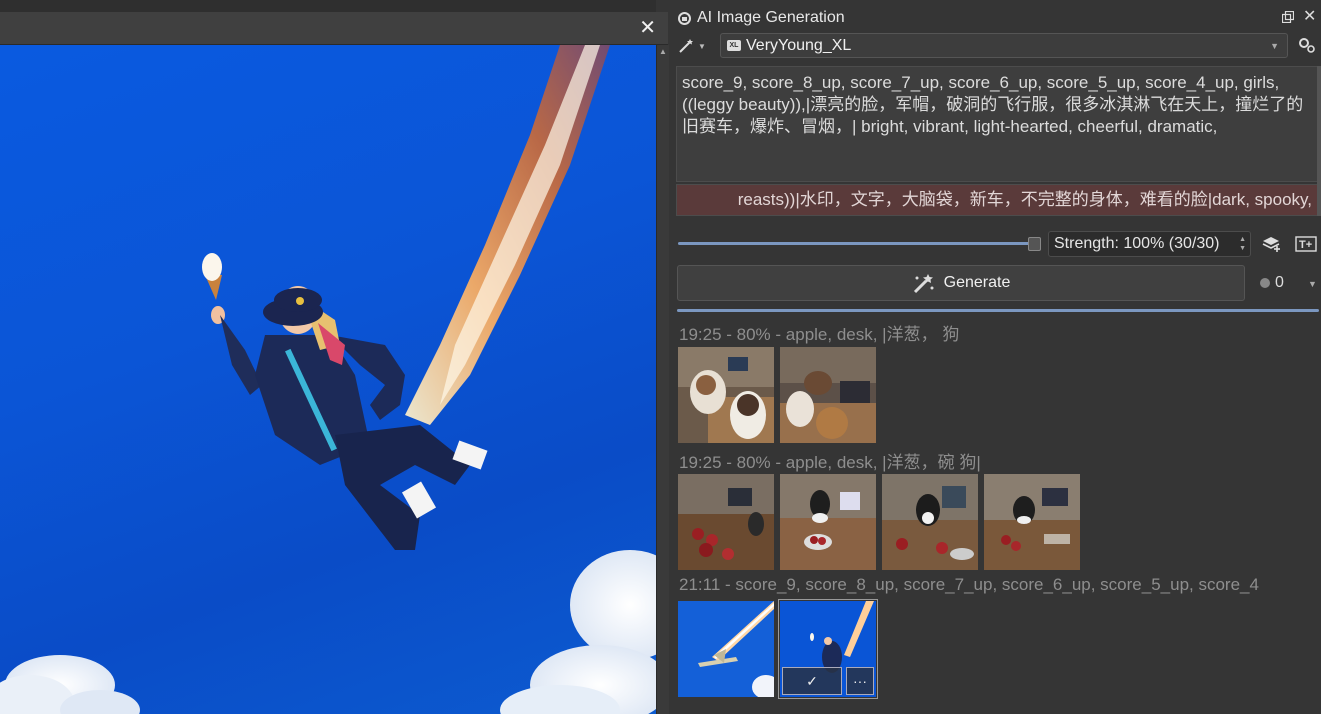 Image resolution: width=1321 pixels, height=714 pixels. I want to click on strength-spinbox: Strength: 100% (30/30) ▲ ▼, so click(1149, 244).